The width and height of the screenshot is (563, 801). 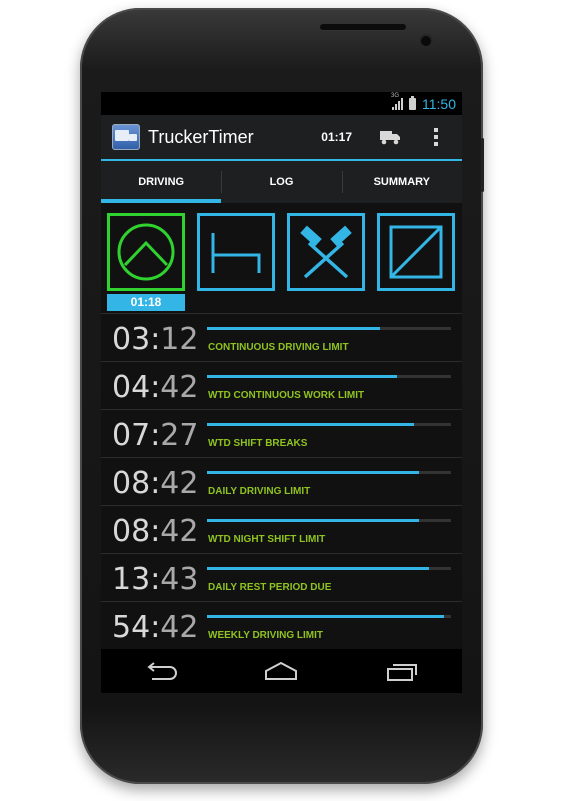 I want to click on tab-log: LOG, so click(x=281, y=182).